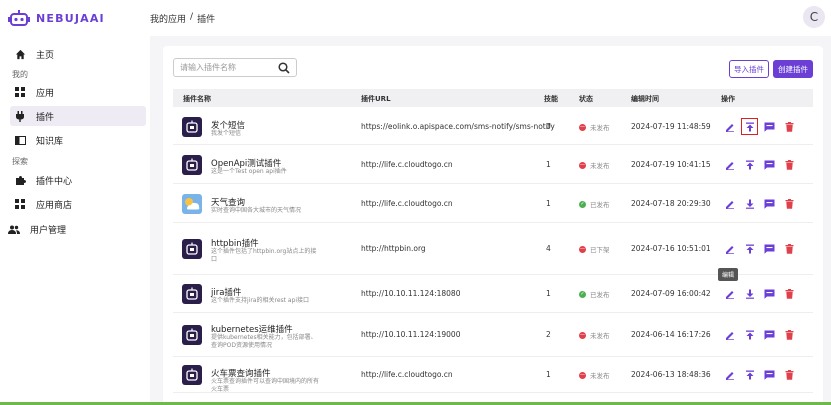  I want to click on users-icon, so click(14, 229).